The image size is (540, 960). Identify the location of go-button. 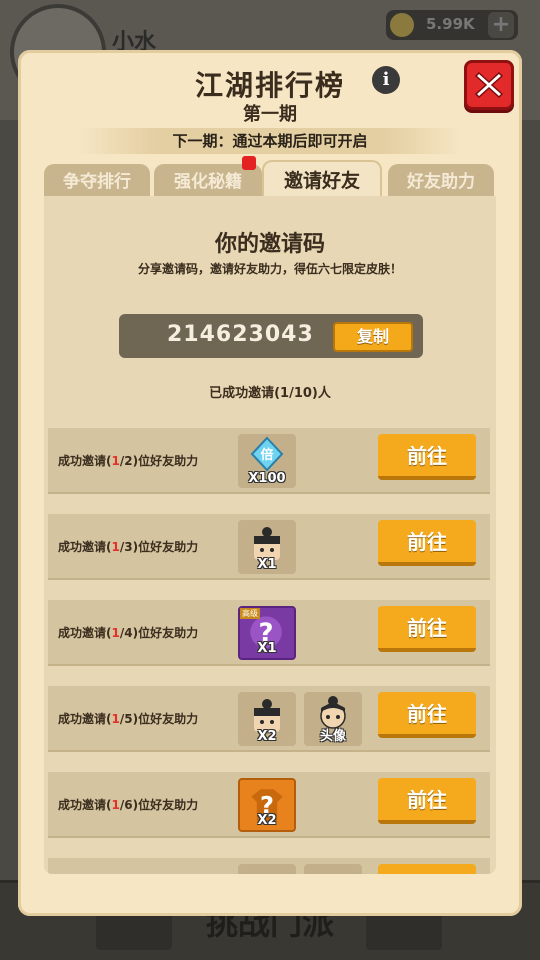
(427, 869).